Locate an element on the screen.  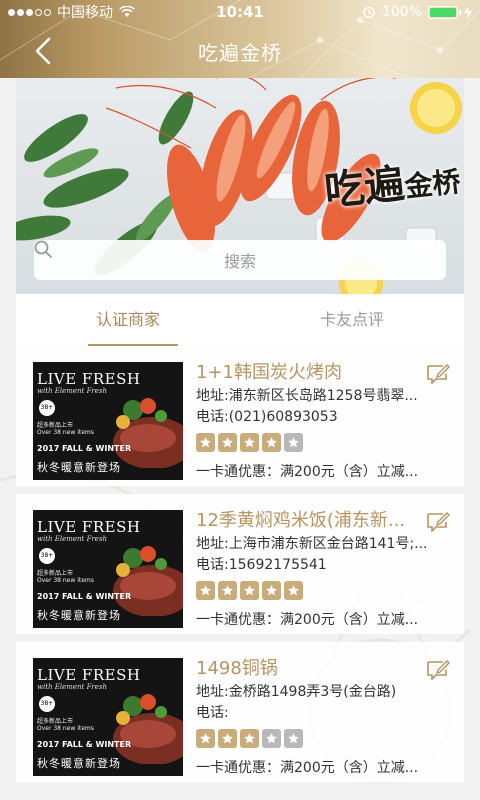
status-time: 10:41 is located at coordinates (240, 12).